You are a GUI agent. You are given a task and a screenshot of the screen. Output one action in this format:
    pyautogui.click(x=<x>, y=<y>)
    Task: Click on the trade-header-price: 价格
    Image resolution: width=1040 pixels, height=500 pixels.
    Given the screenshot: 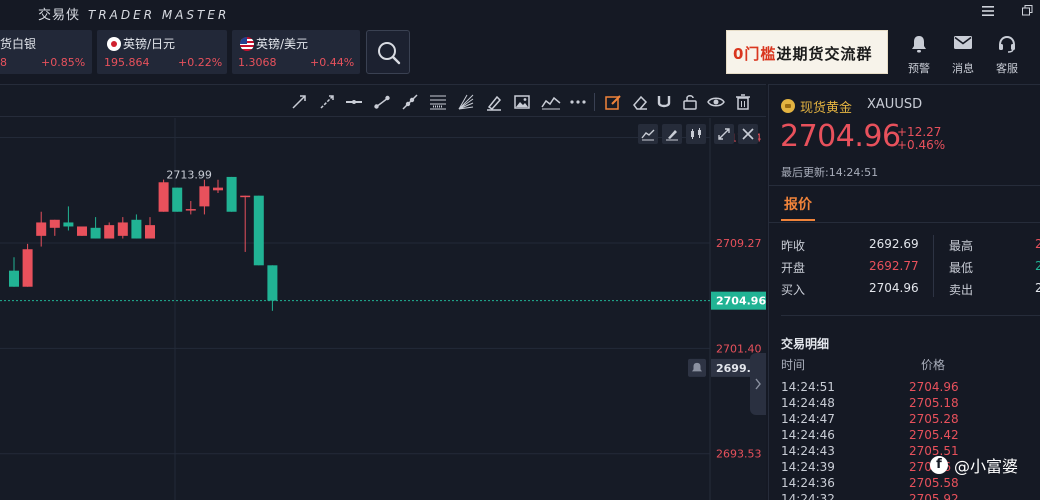 What is the action you would take?
    pyautogui.click(x=933, y=365)
    